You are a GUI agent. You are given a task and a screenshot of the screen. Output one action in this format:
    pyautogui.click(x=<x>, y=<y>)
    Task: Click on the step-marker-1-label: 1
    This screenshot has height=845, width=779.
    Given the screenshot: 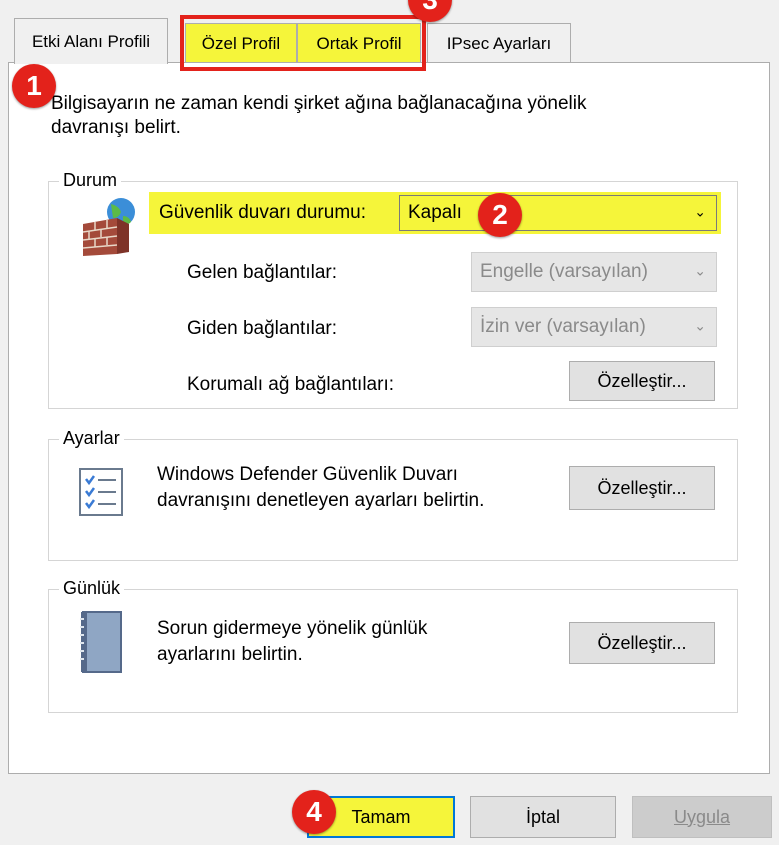 What is the action you would take?
    pyautogui.click(x=34, y=85)
    